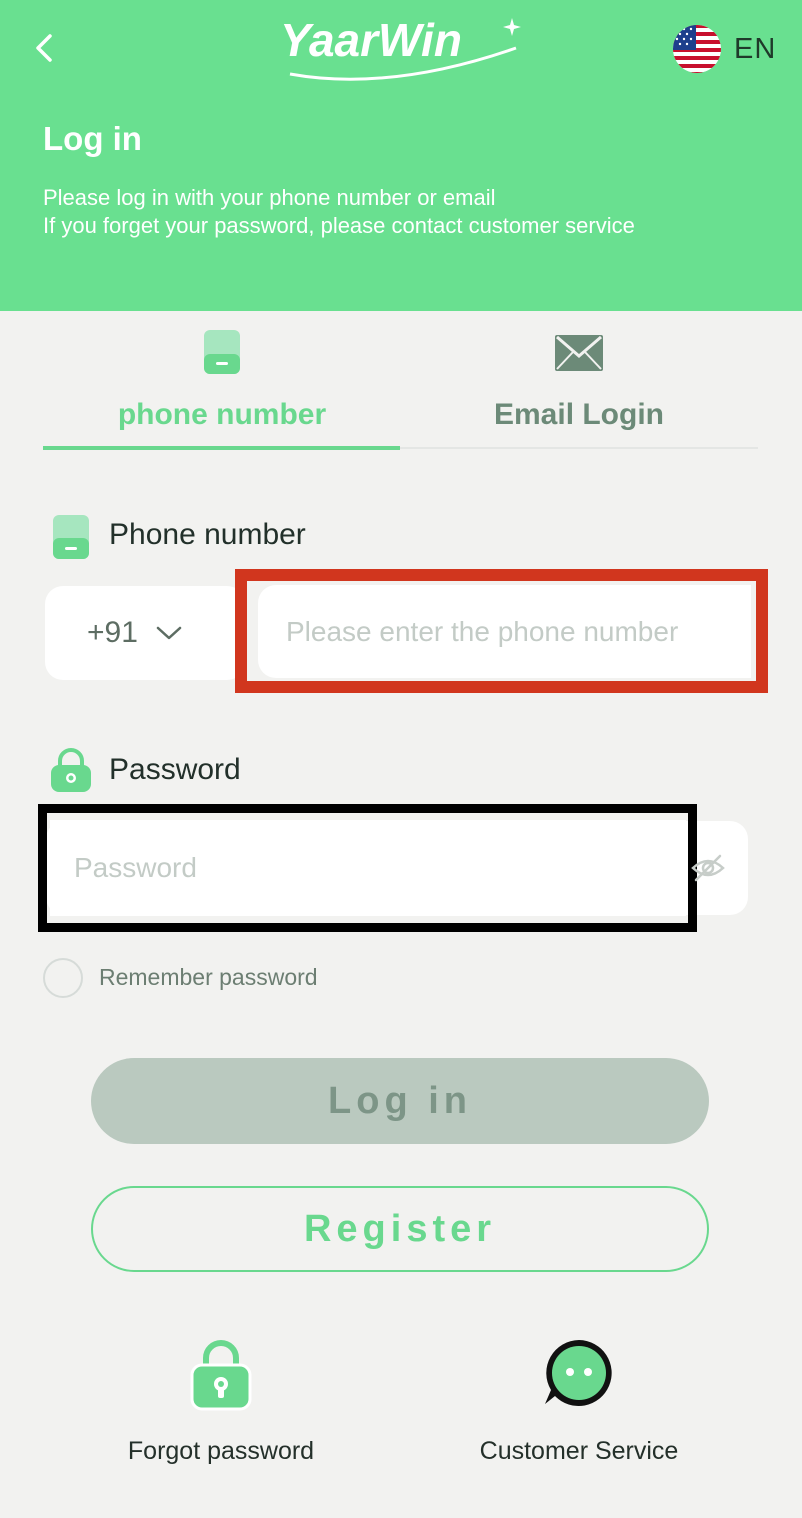 Image resolution: width=802 pixels, height=1518 pixels. I want to click on logo-text: YaarWin, so click(371, 40).